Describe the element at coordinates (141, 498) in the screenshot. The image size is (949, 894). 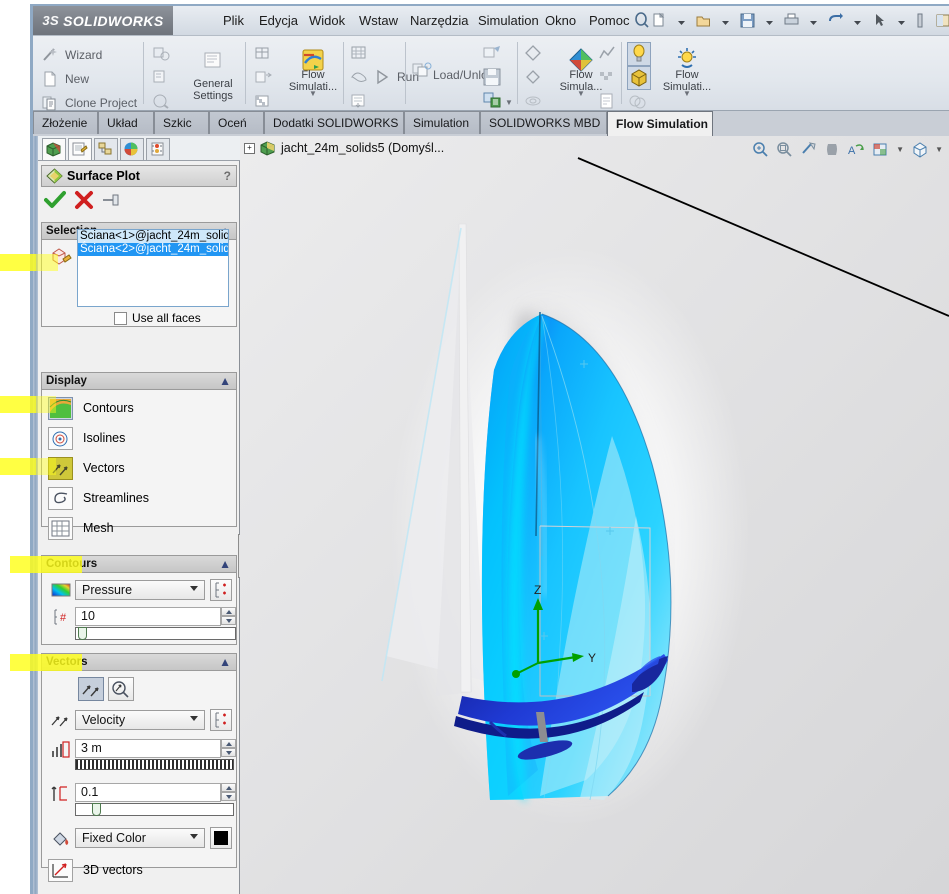
I see `display-option-streamlines: Streamlines` at that location.